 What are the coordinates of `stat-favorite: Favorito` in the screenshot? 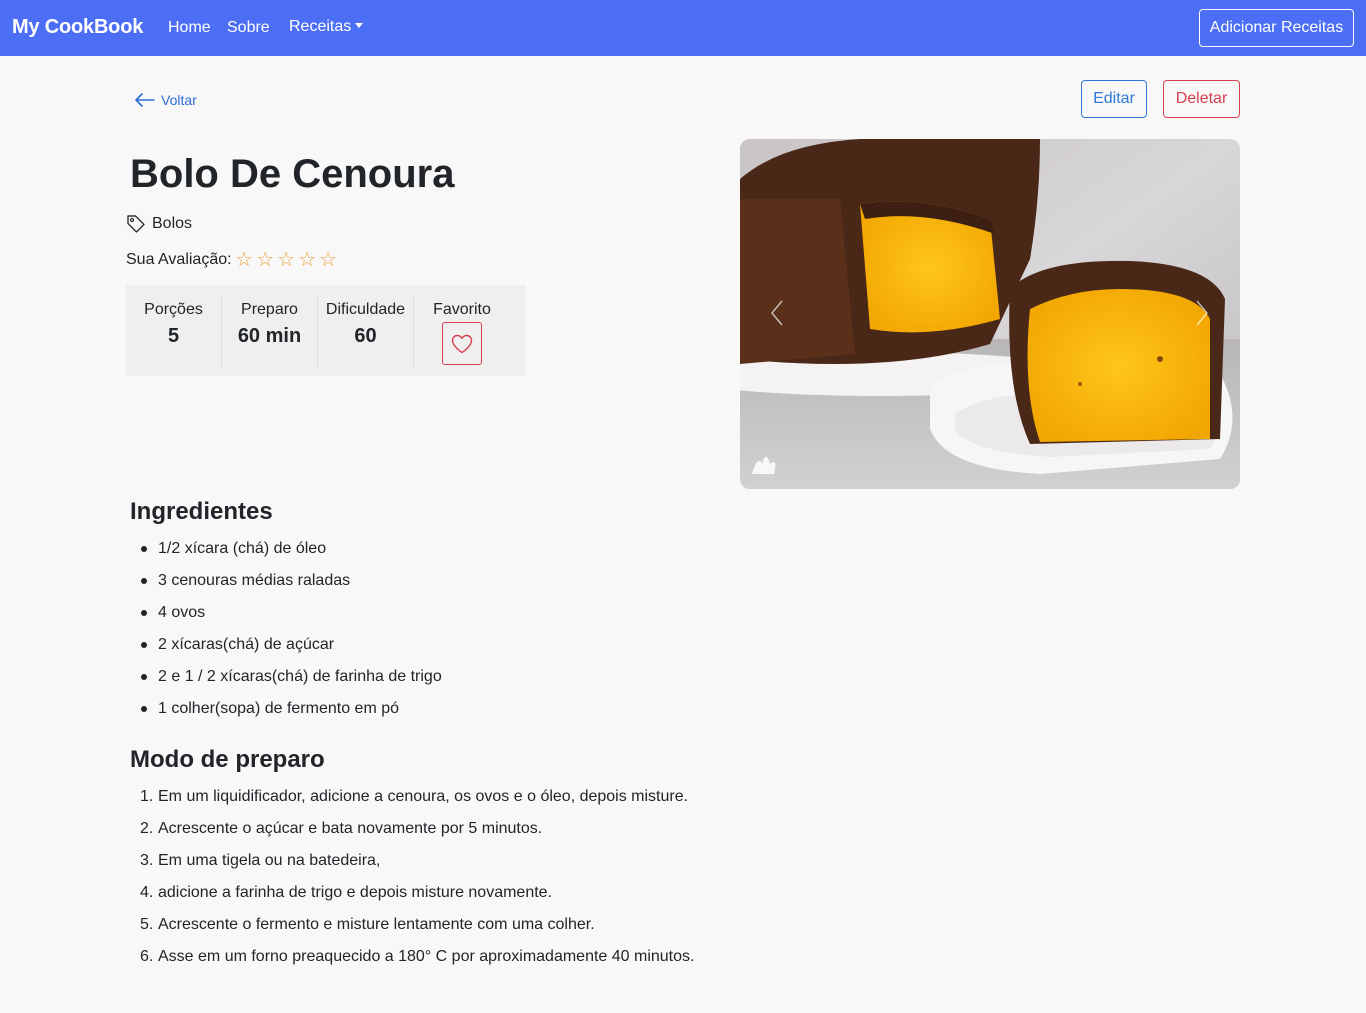 It's located at (462, 330).